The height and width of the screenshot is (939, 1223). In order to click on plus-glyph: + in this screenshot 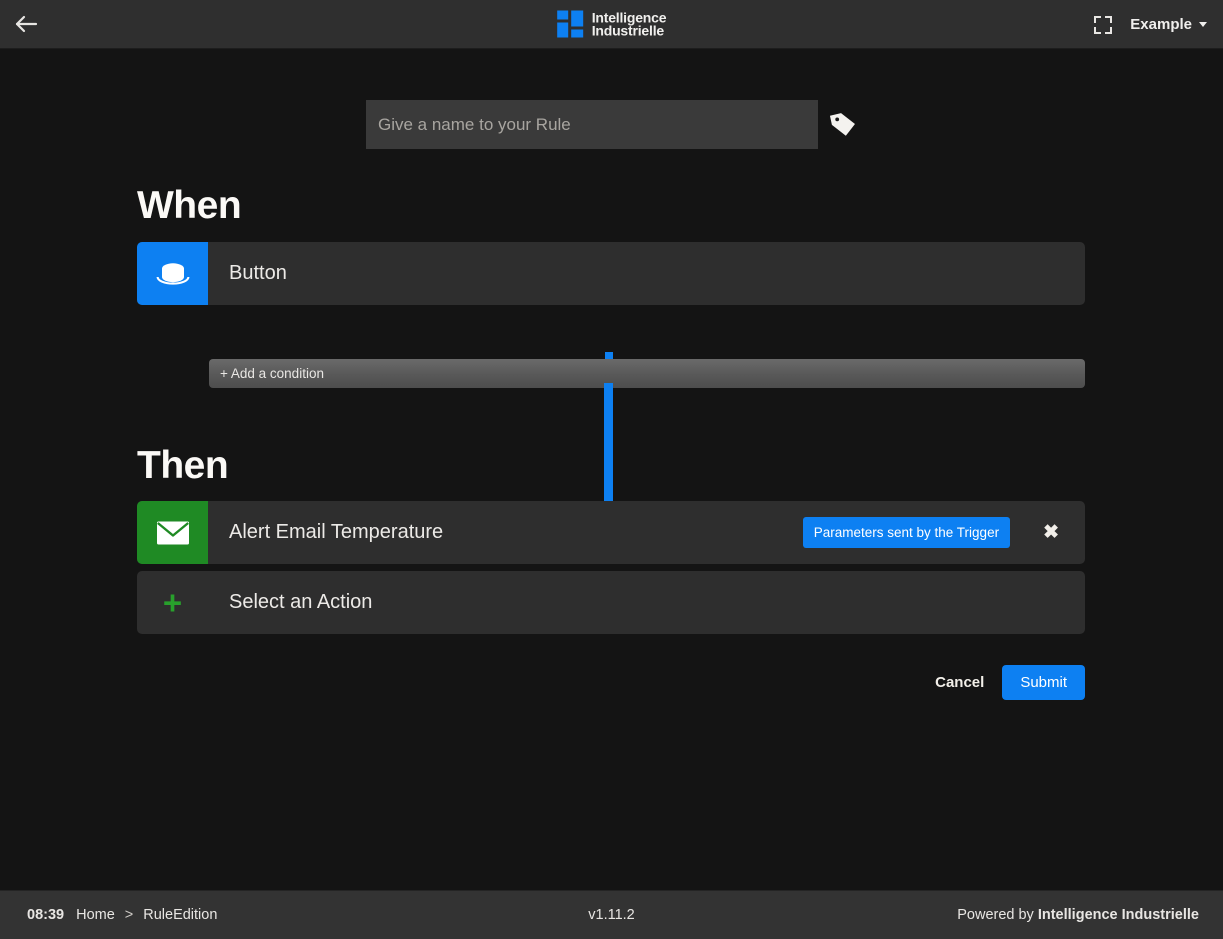, I will do `click(172, 602)`.